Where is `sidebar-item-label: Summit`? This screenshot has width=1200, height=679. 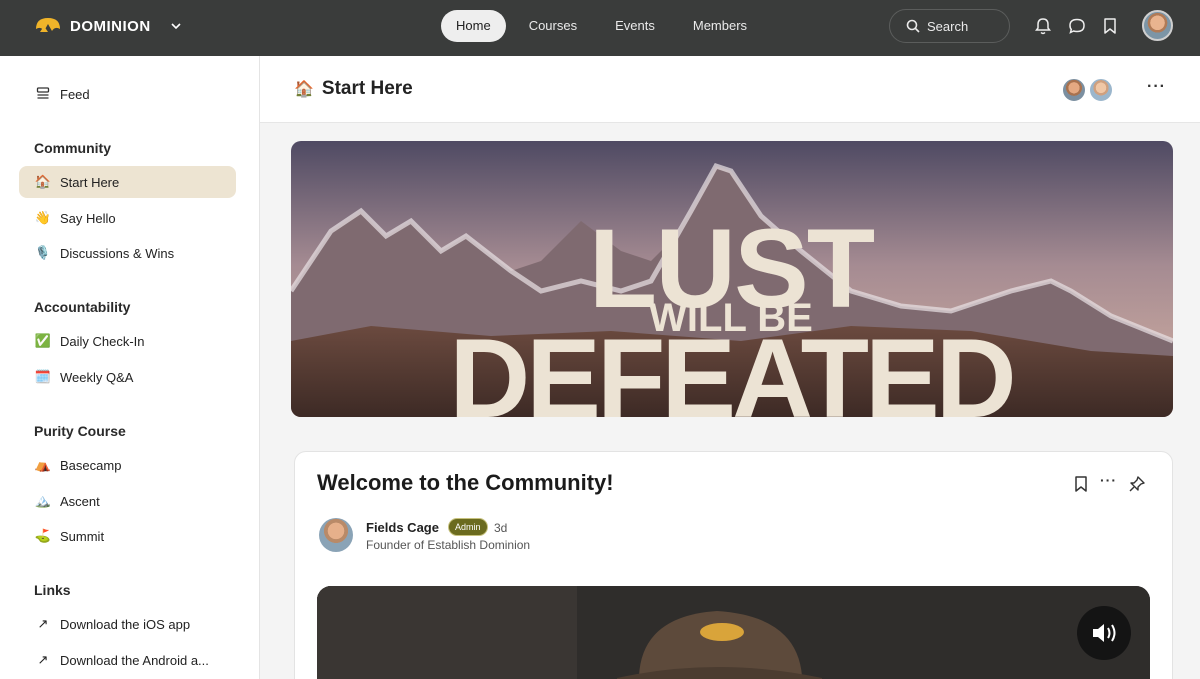
sidebar-item-label: Summit is located at coordinates (82, 536).